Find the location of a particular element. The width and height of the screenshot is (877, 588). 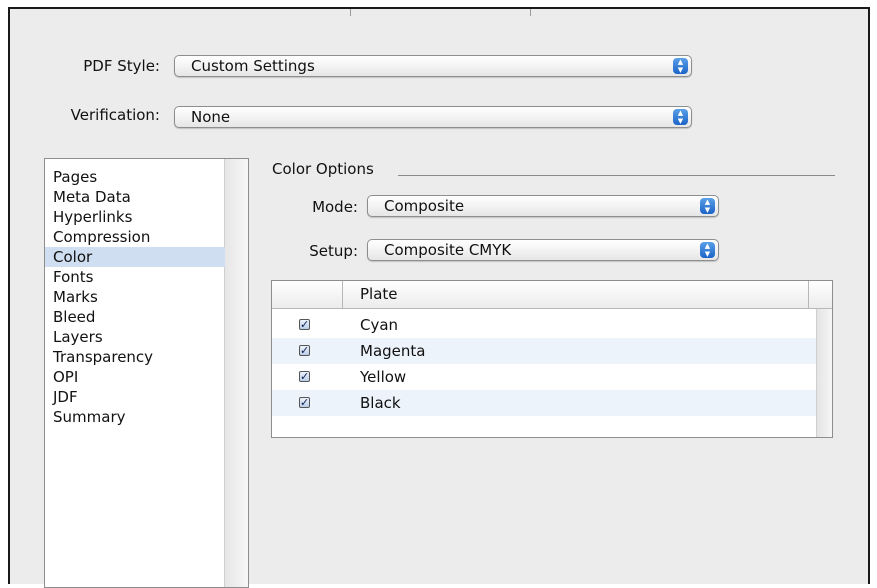

sidebar-item-meta-data: Meta Data is located at coordinates (135, 197).